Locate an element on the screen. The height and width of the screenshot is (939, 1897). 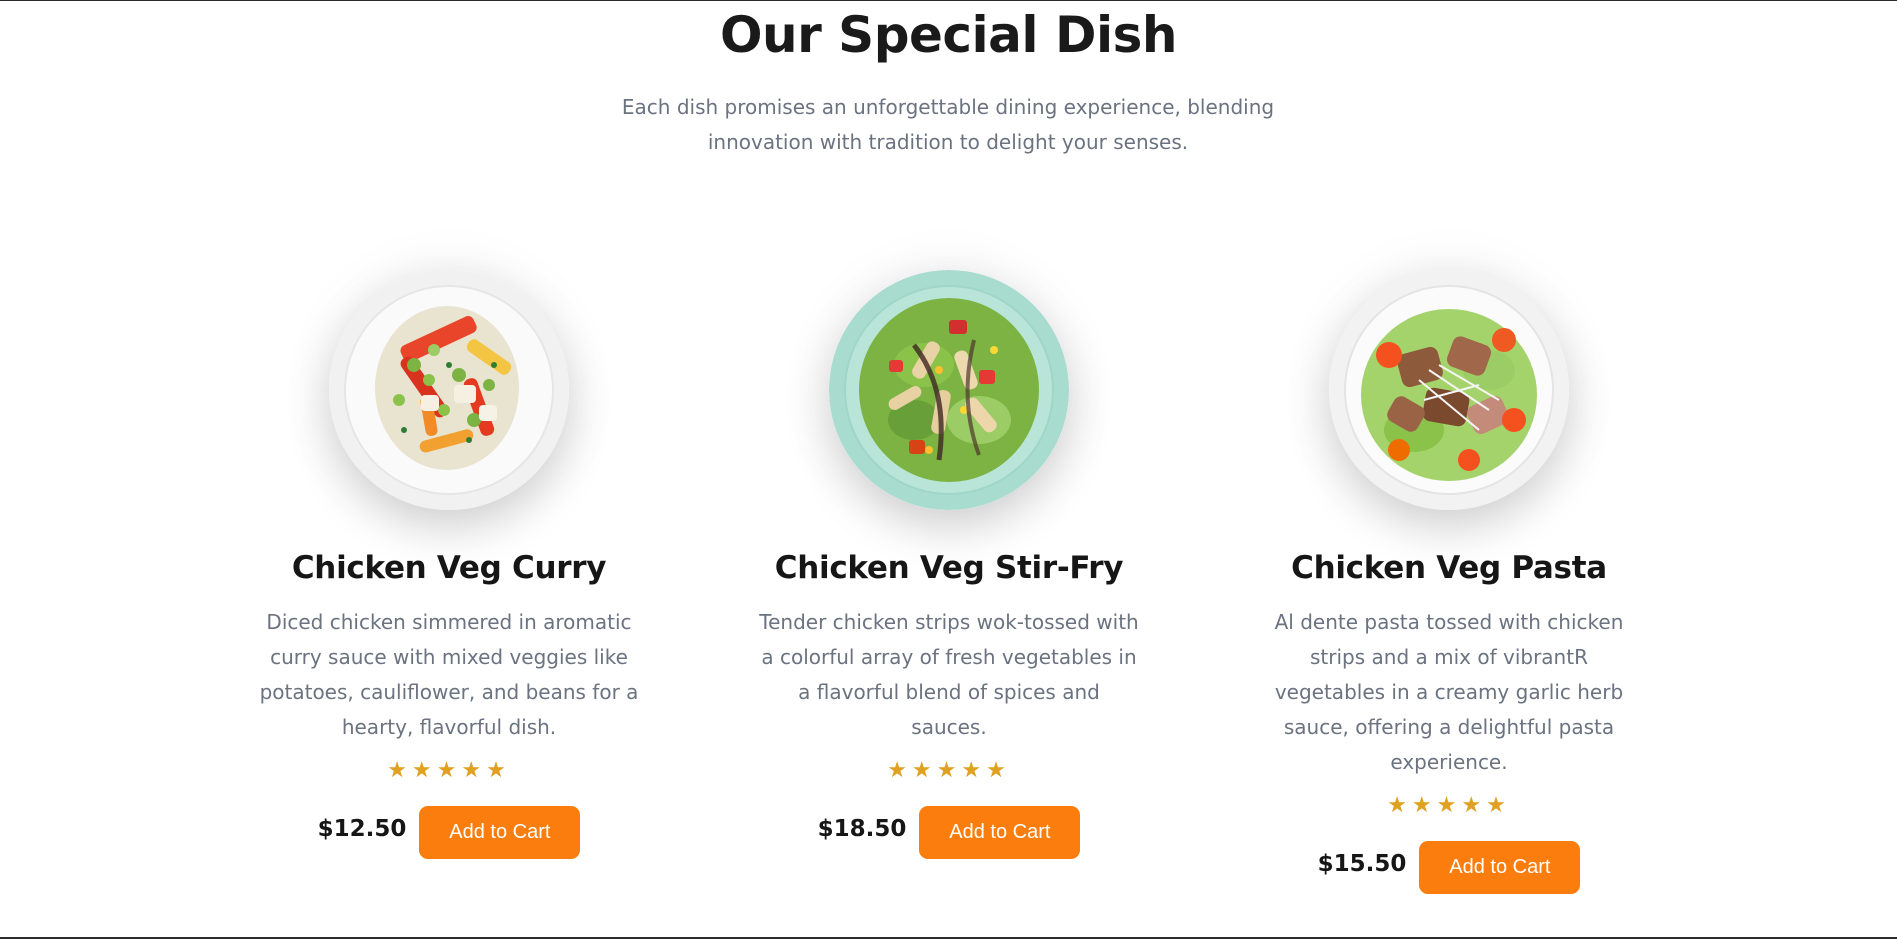
curry-plate-image is located at coordinates (449, 390).